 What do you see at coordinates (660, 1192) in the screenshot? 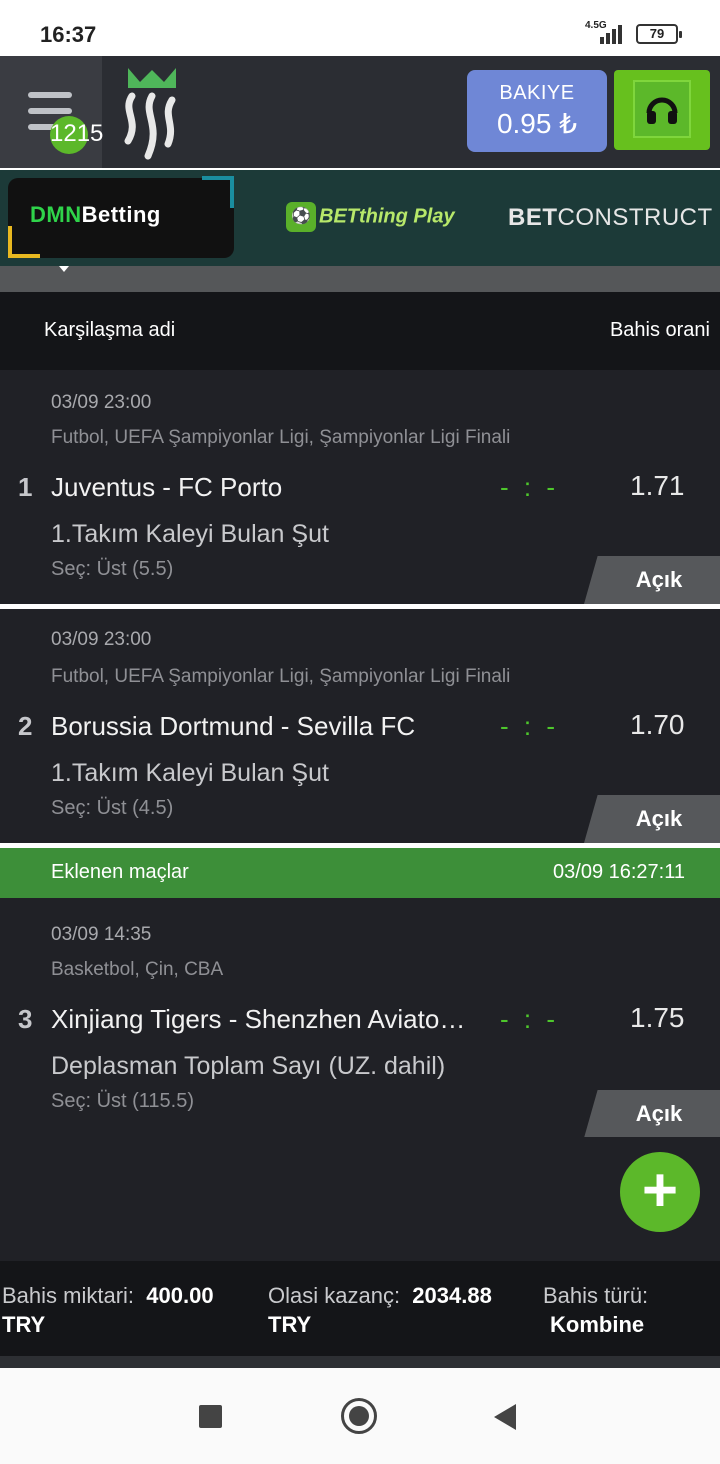
I see `add-bet-button: +` at bounding box center [660, 1192].